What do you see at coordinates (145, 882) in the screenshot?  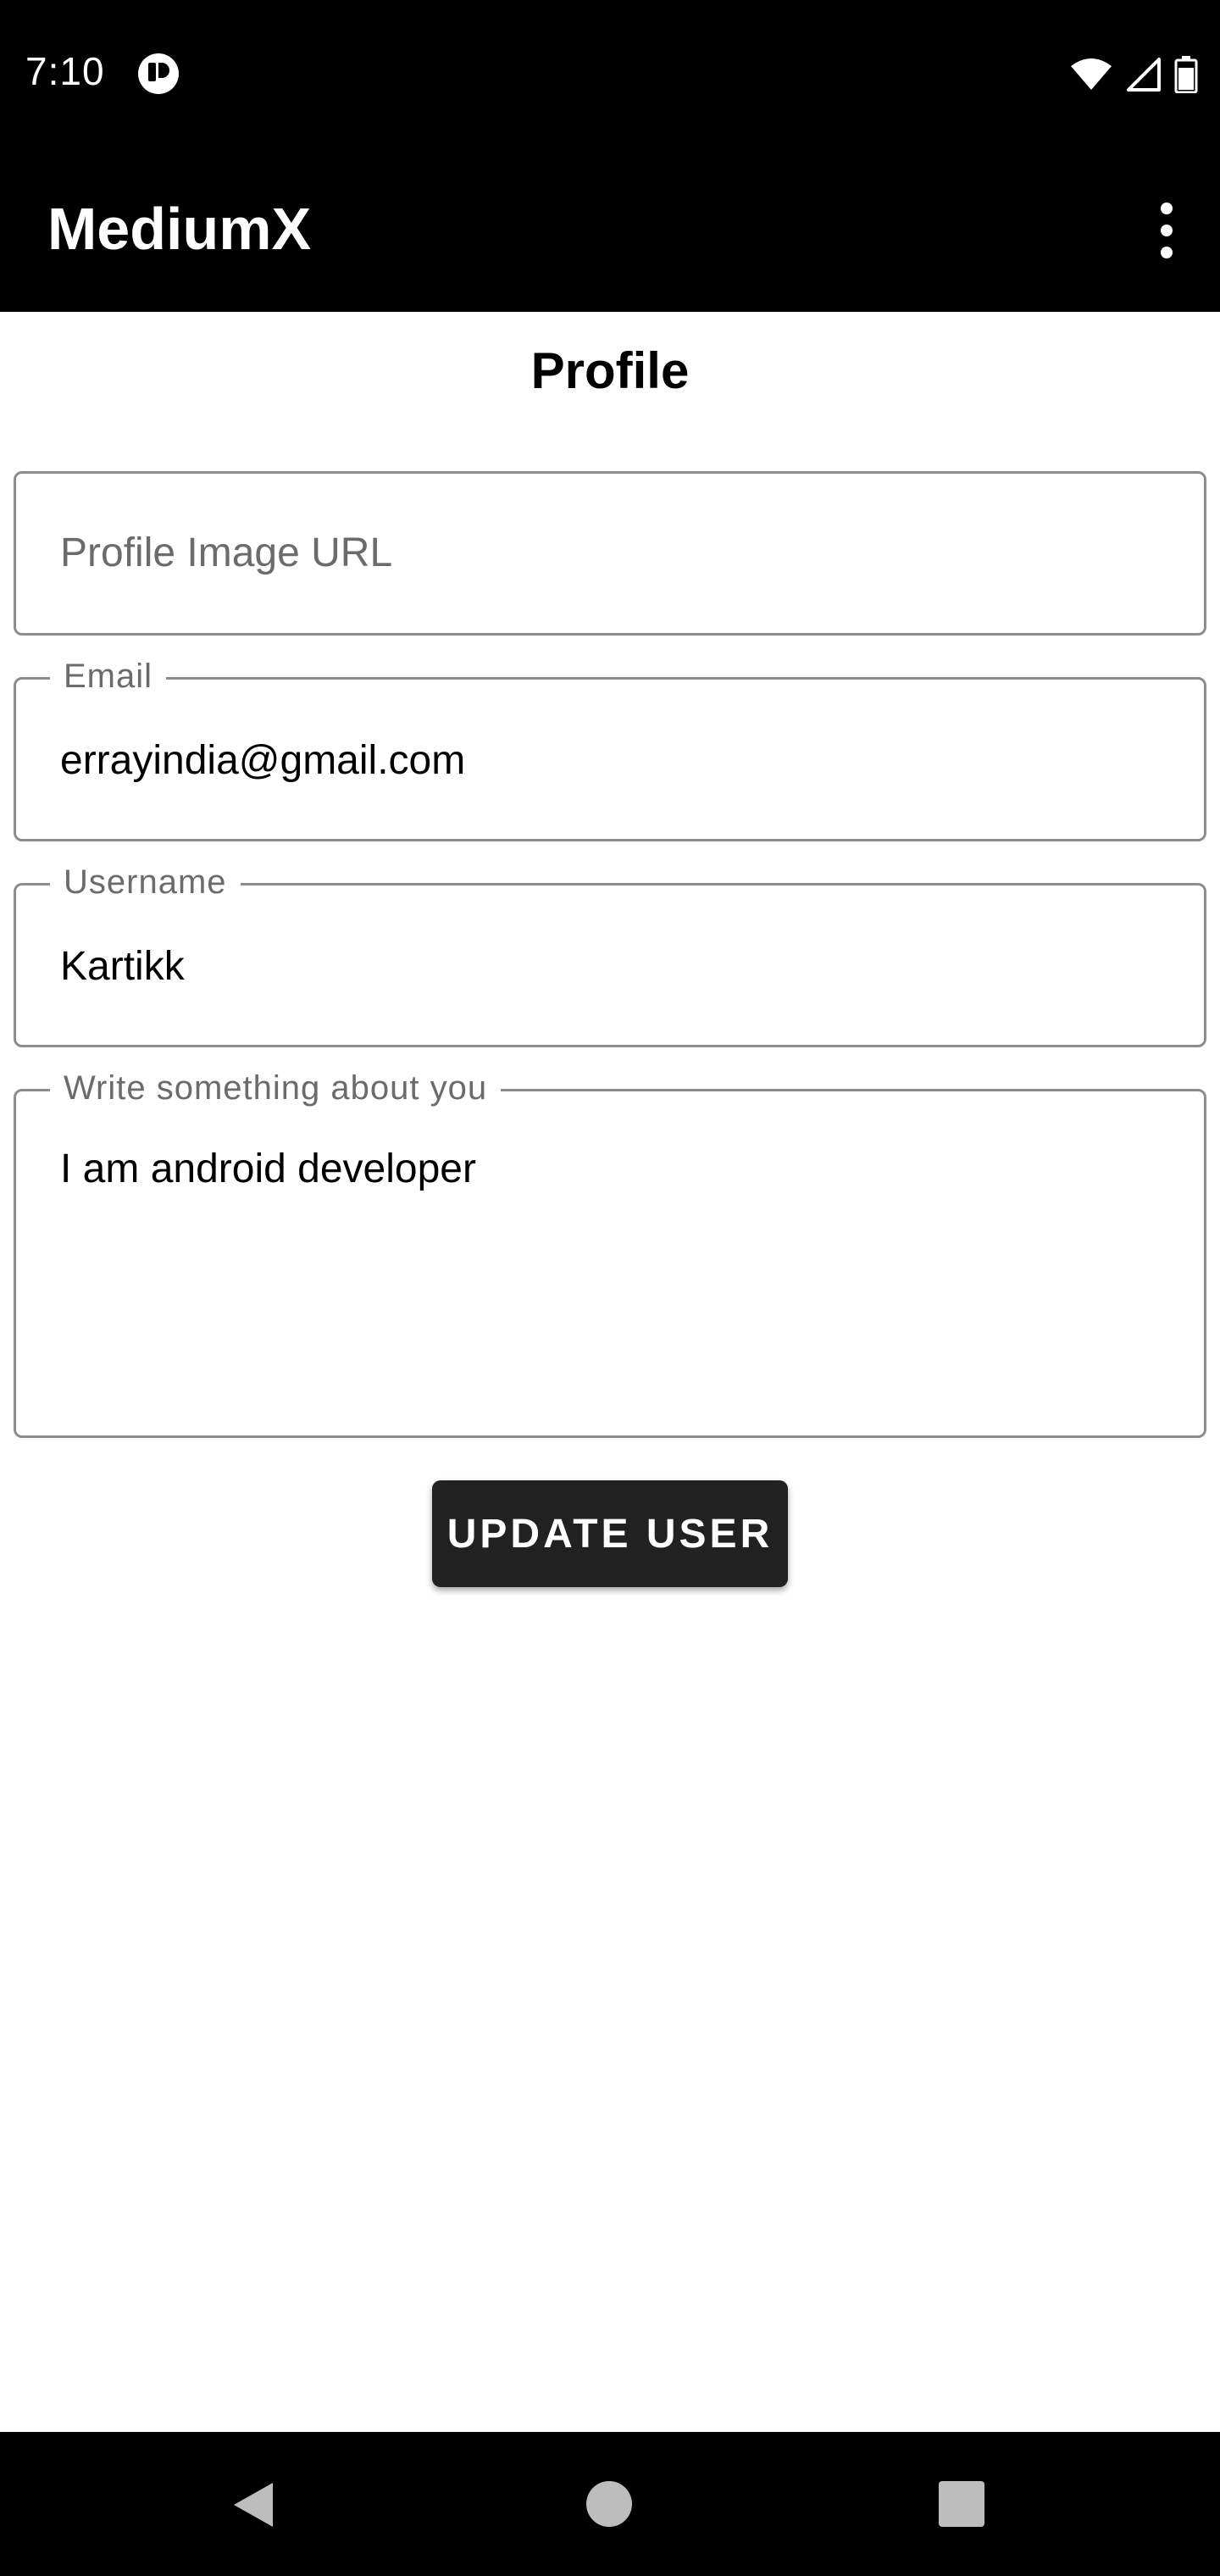 I see `username-label: Username` at bounding box center [145, 882].